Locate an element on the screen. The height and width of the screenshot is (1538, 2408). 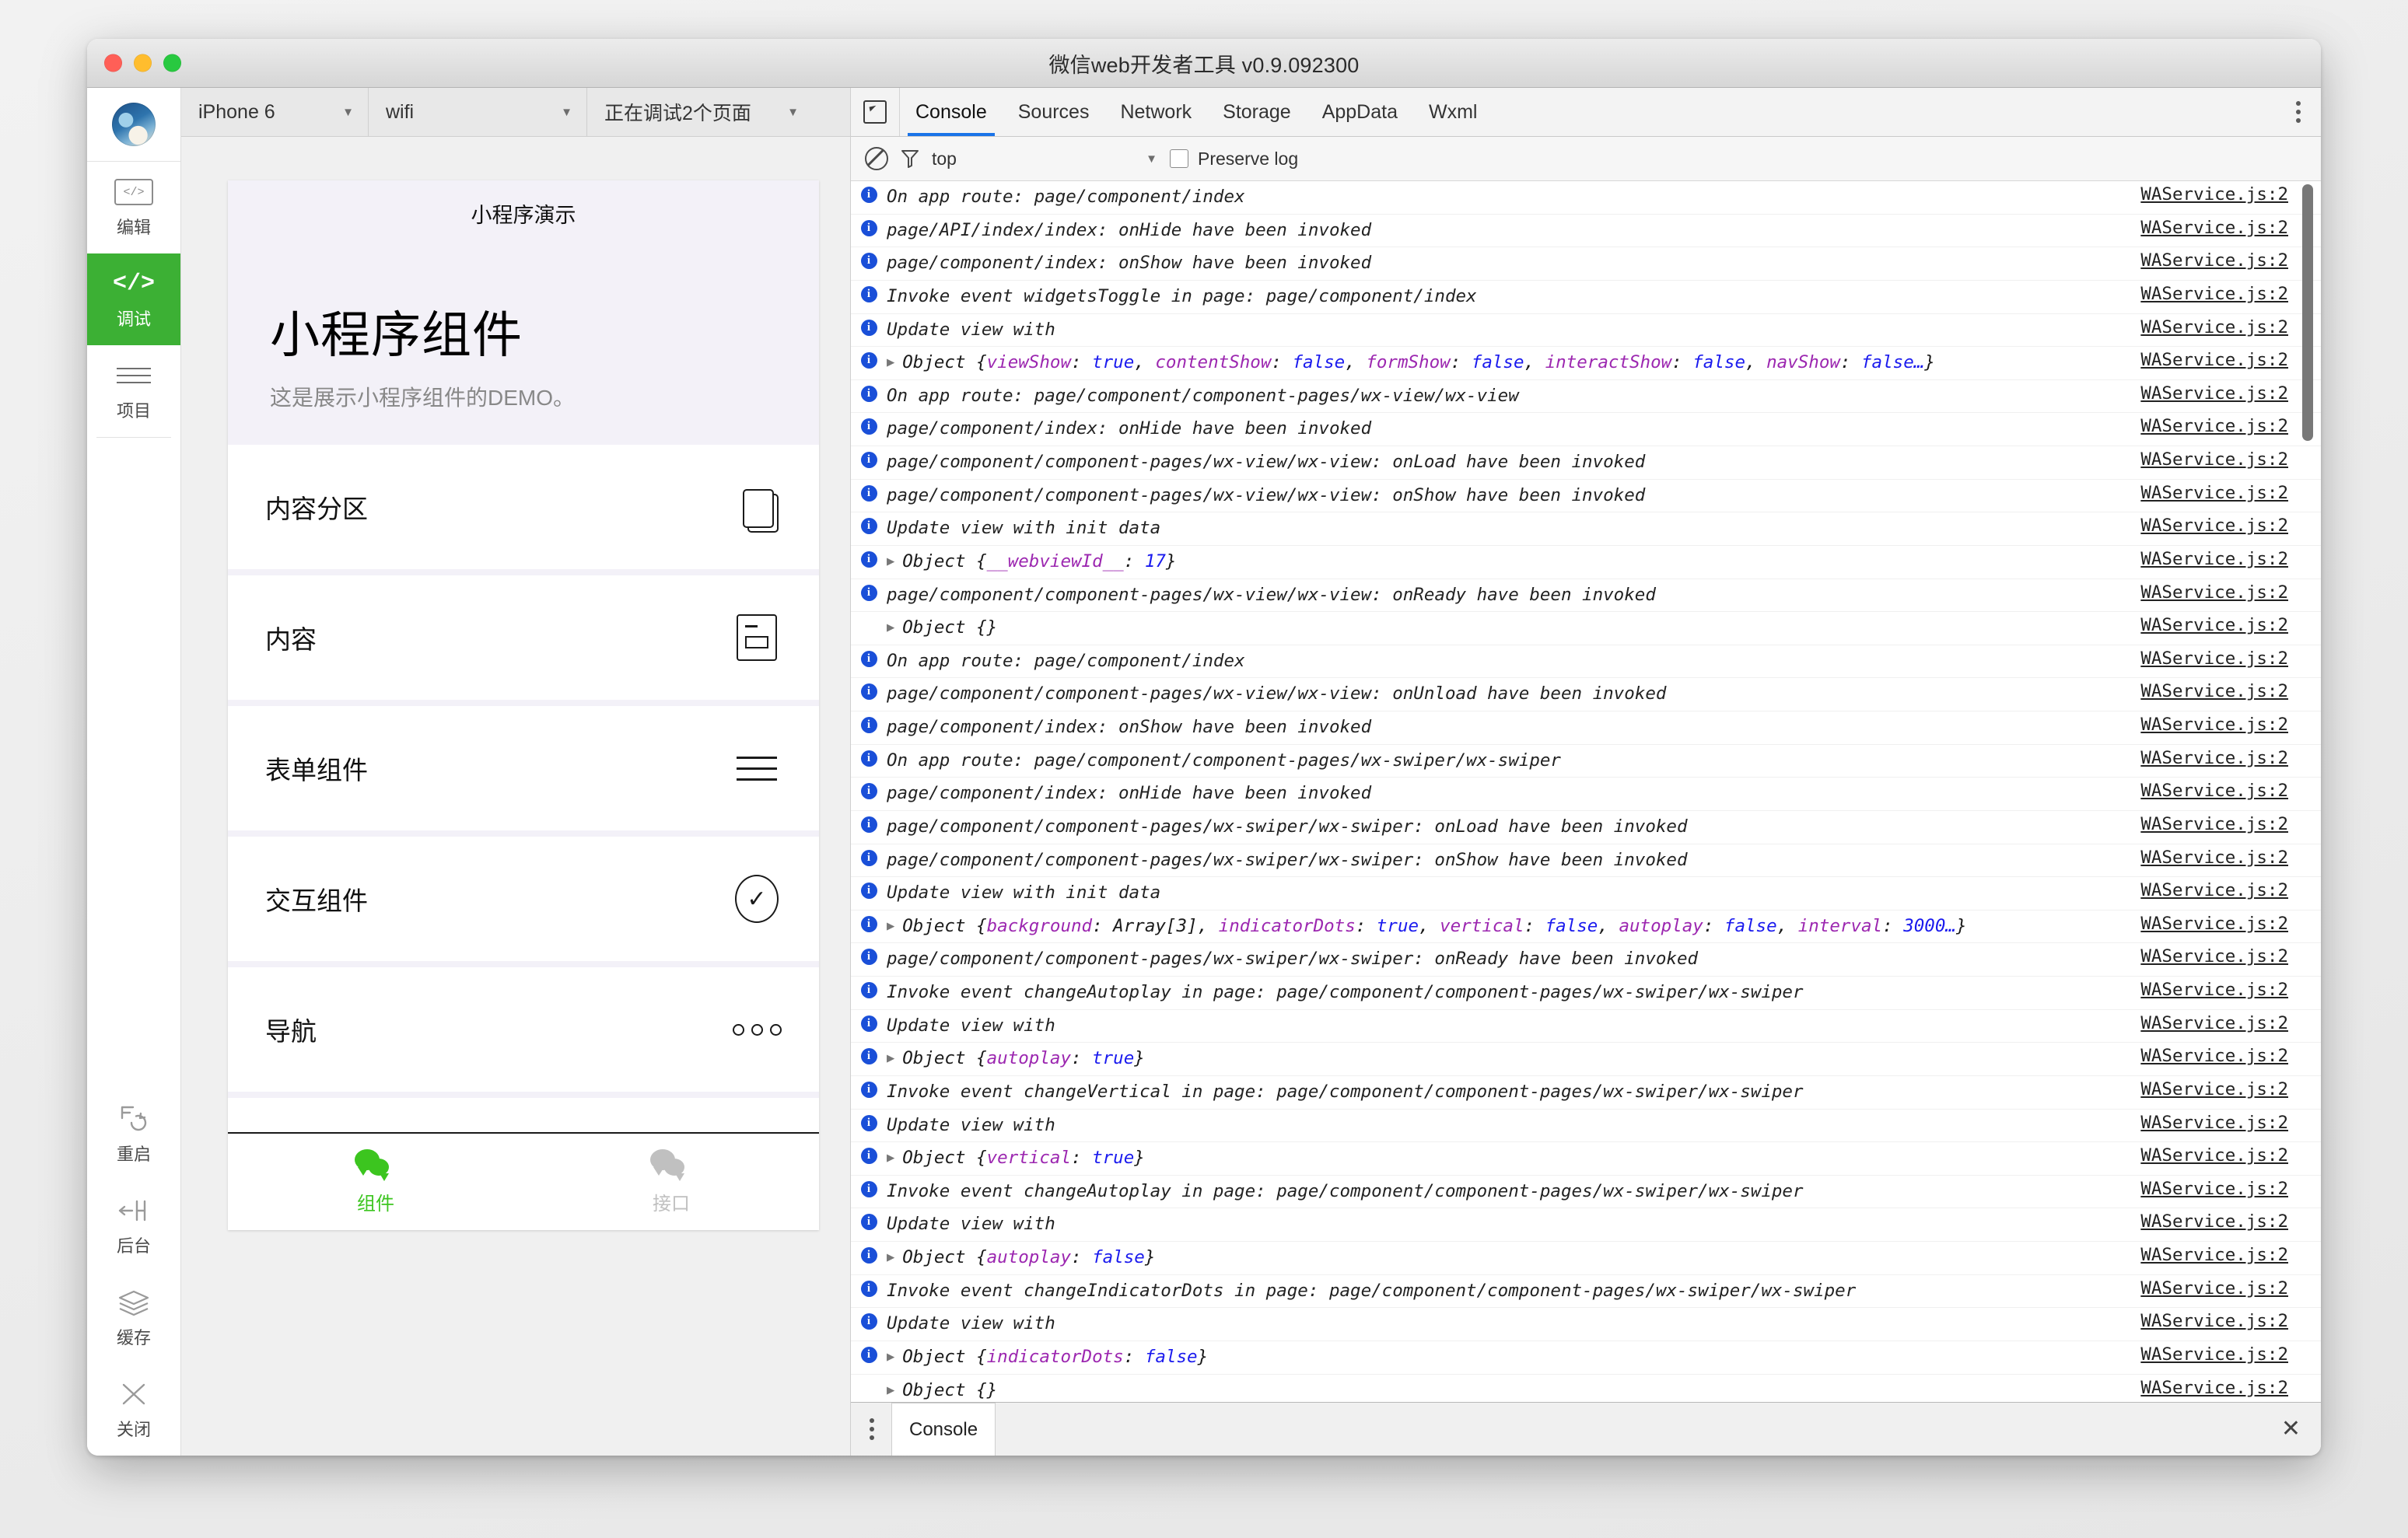
console-log-row: i ▶ Object {vertical: true} WAService.js:2 is located at coordinates (1586, 1159).